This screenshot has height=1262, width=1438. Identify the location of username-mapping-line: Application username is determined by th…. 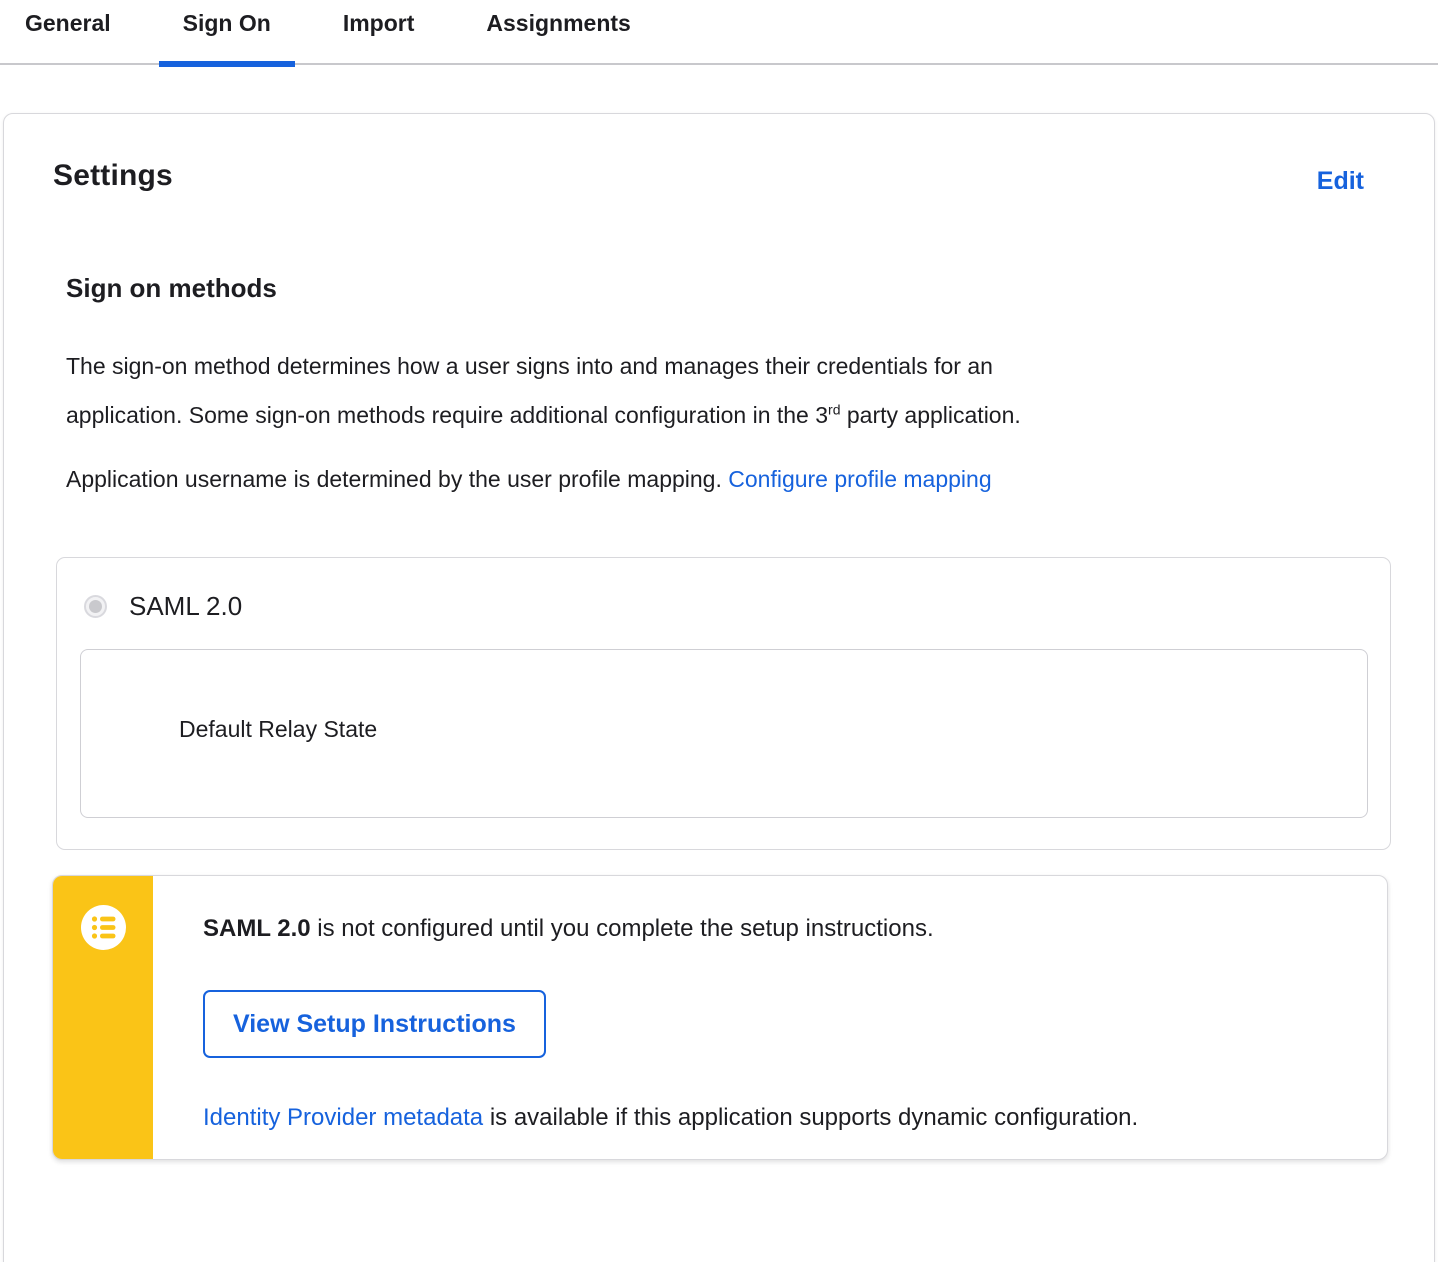
(720, 479).